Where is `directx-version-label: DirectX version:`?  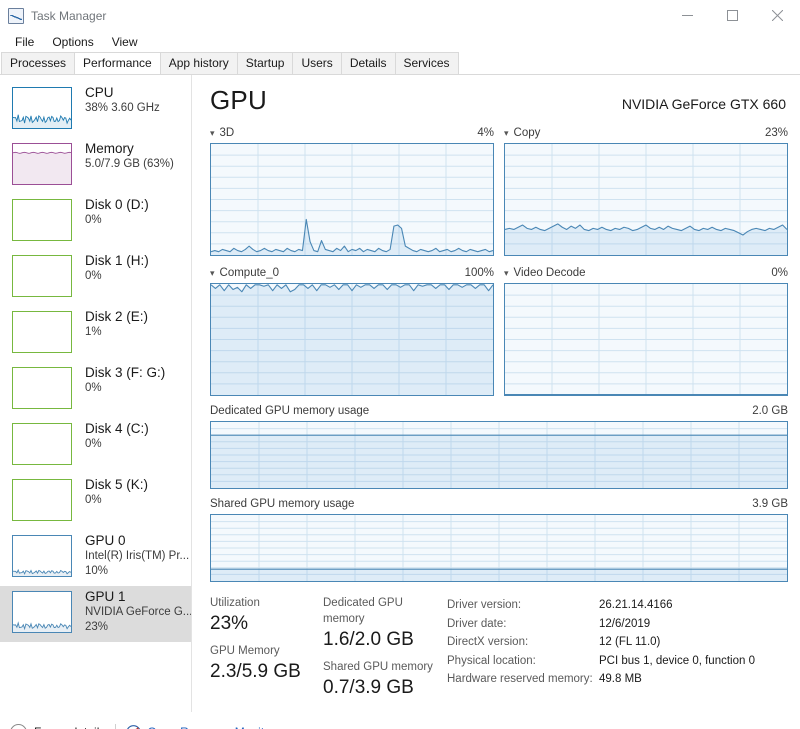 directx-version-label: DirectX version: is located at coordinates (488, 642).